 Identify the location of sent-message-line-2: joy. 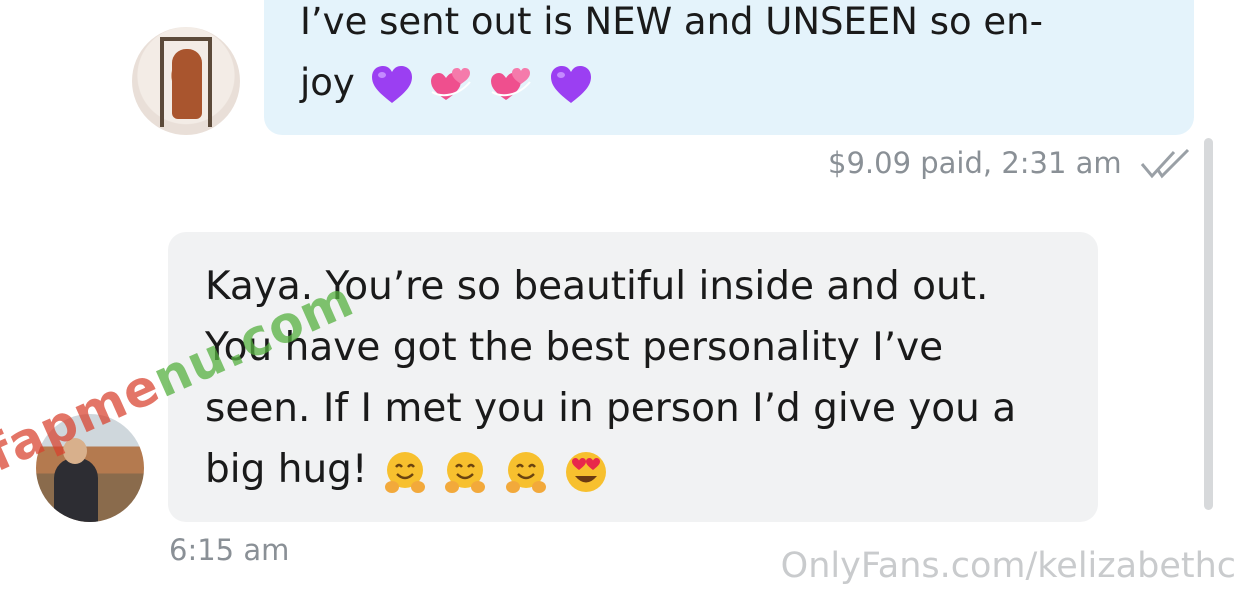
(447, 84).